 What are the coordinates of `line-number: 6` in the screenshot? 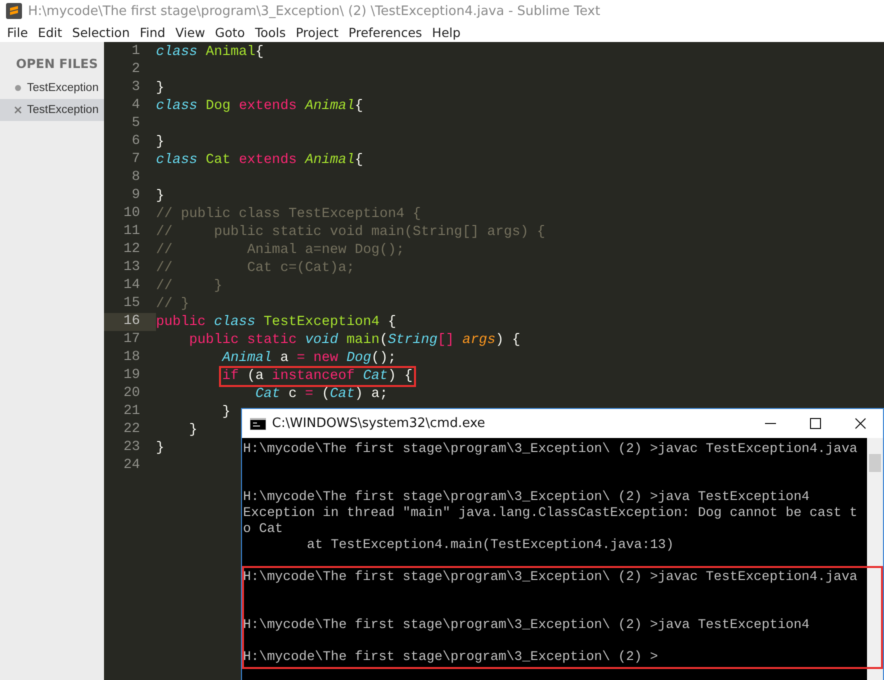 It's located at (135, 142).